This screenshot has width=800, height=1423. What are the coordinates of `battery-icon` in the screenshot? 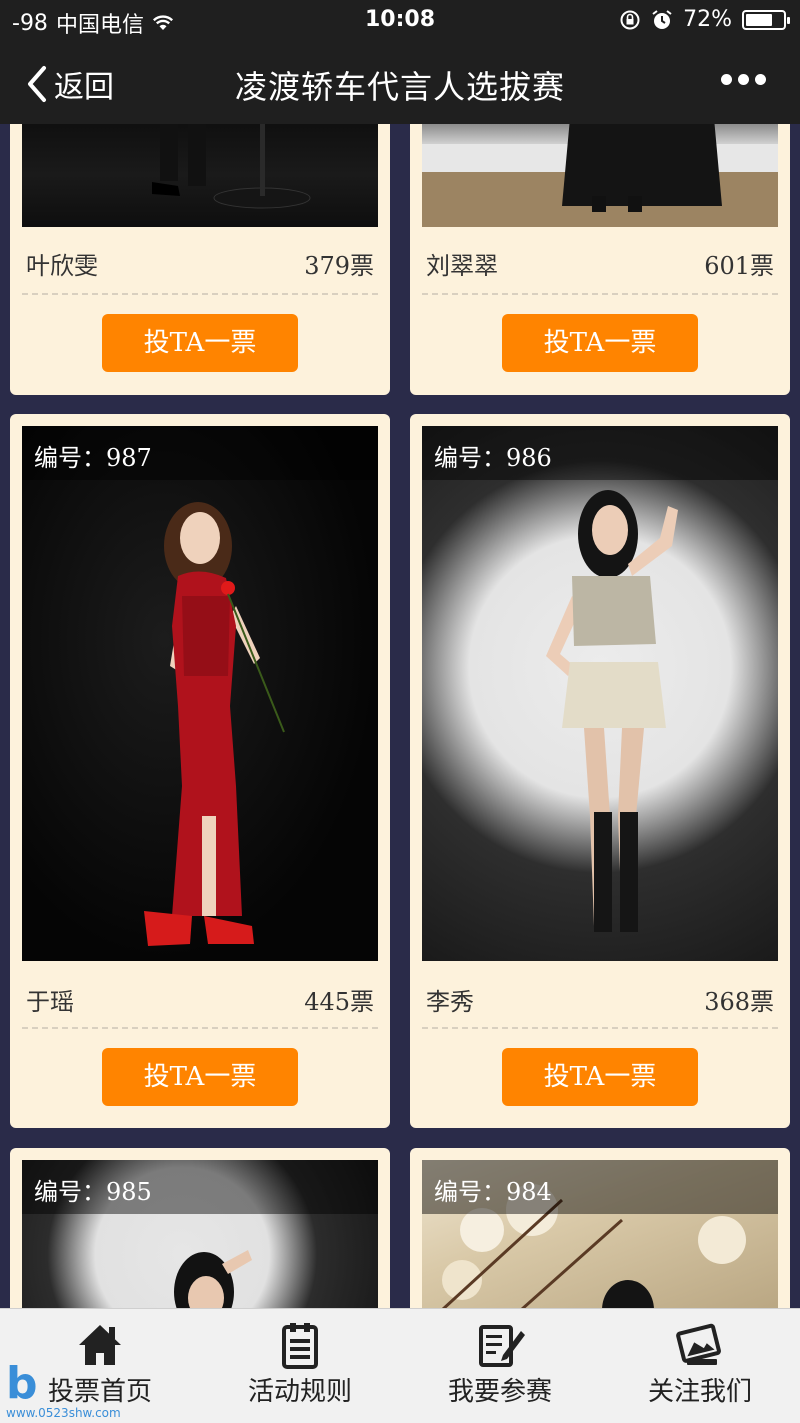 It's located at (766, 19).